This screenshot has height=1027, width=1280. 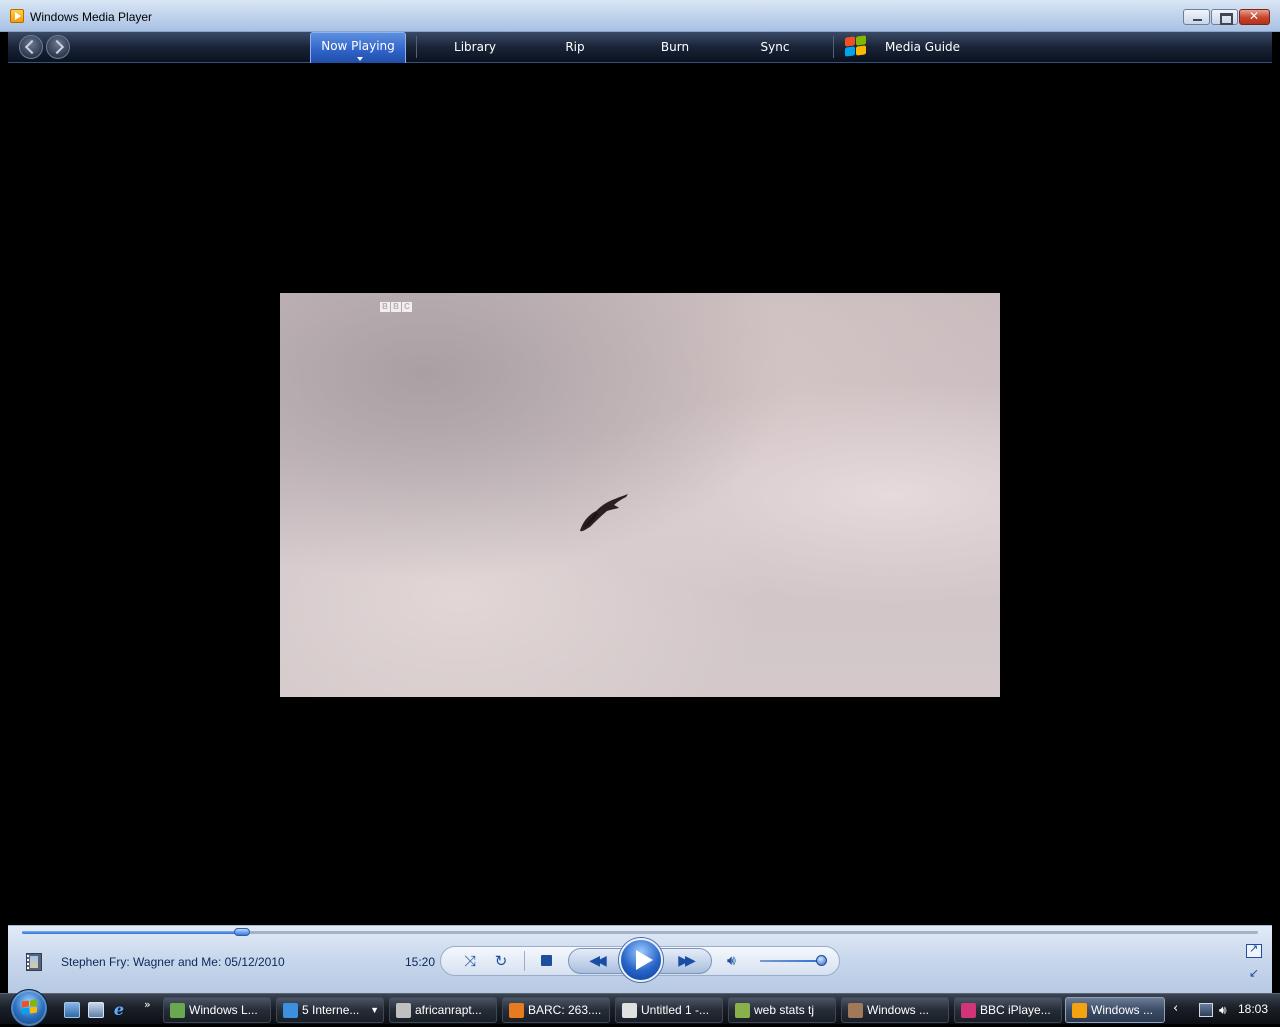 What do you see at coordinates (1175, 1008) in the screenshot?
I see `tray-expand-icon: ‹` at bounding box center [1175, 1008].